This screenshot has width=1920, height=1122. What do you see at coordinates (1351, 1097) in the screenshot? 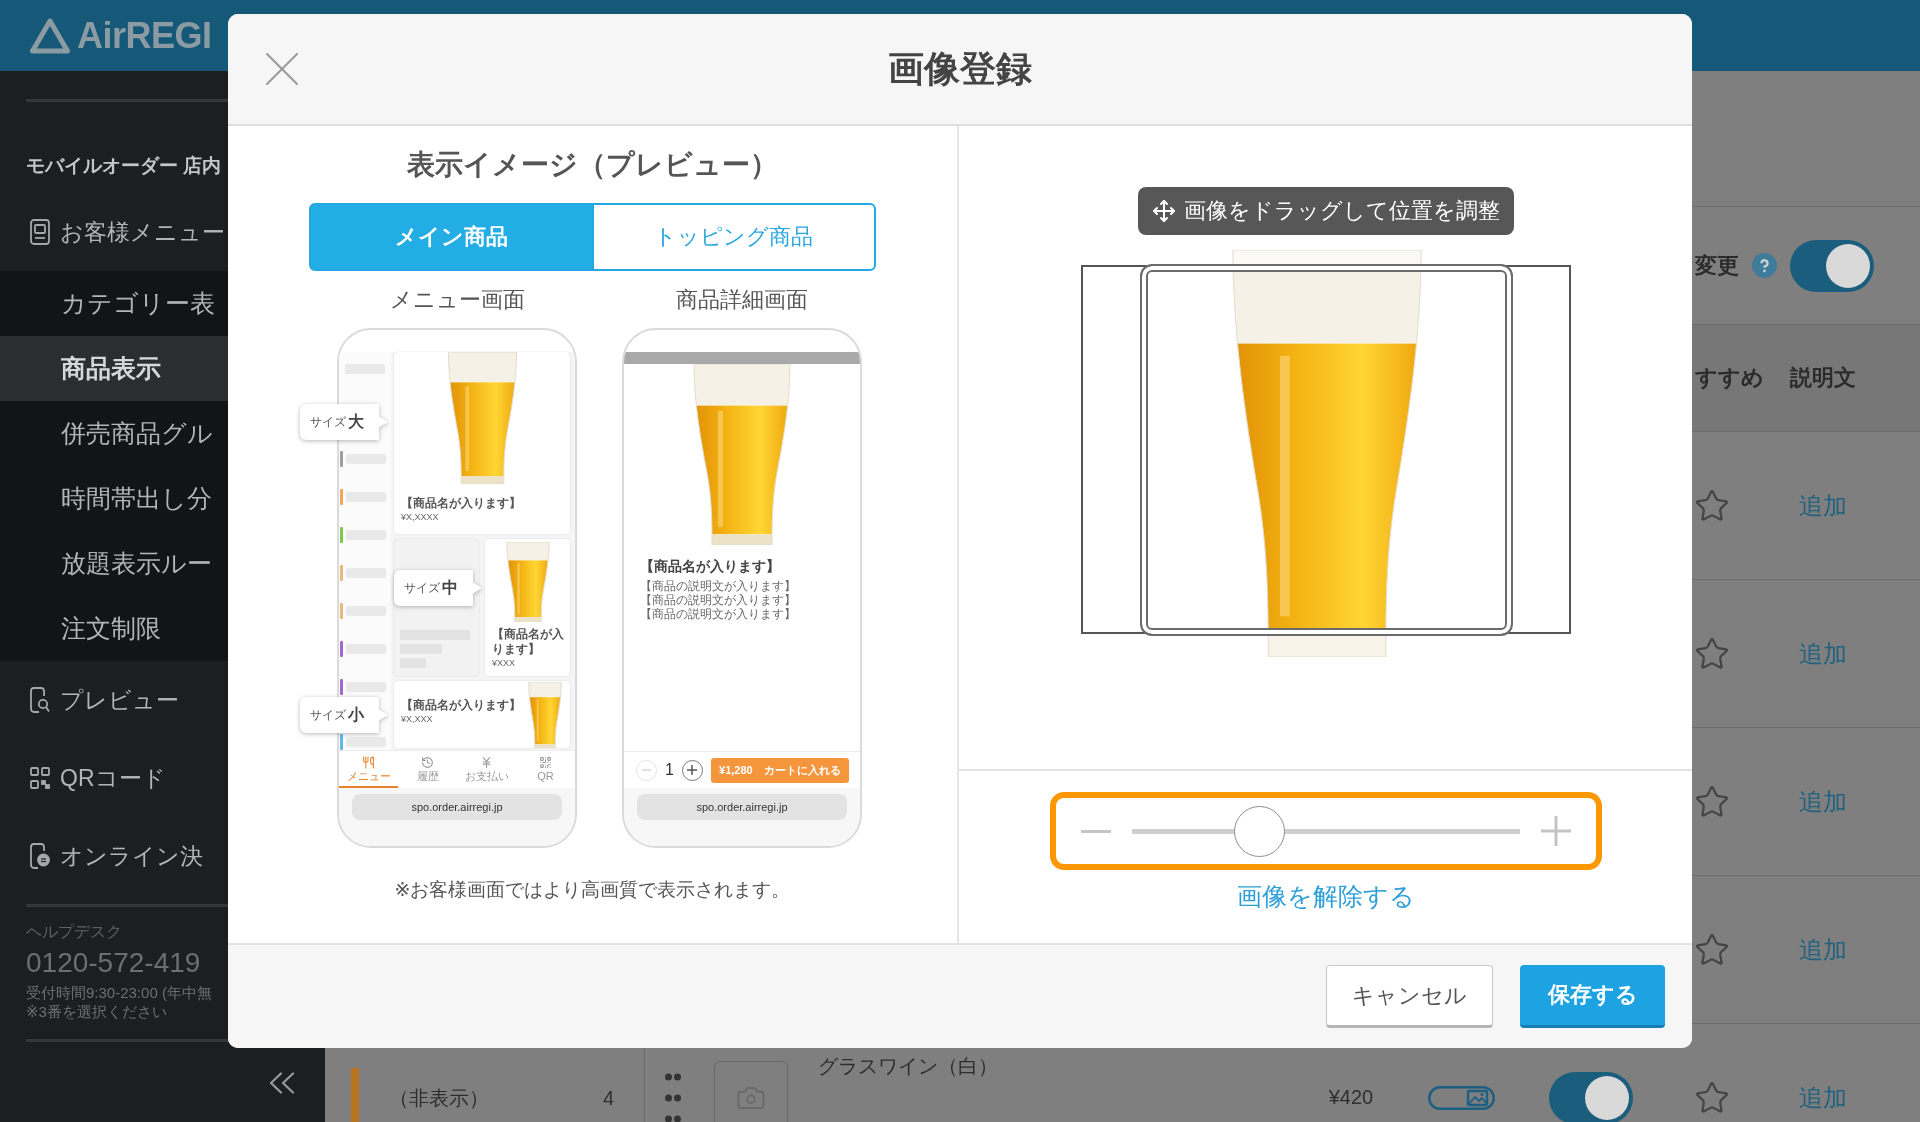
I see `product-price: ¥420` at bounding box center [1351, 1097].